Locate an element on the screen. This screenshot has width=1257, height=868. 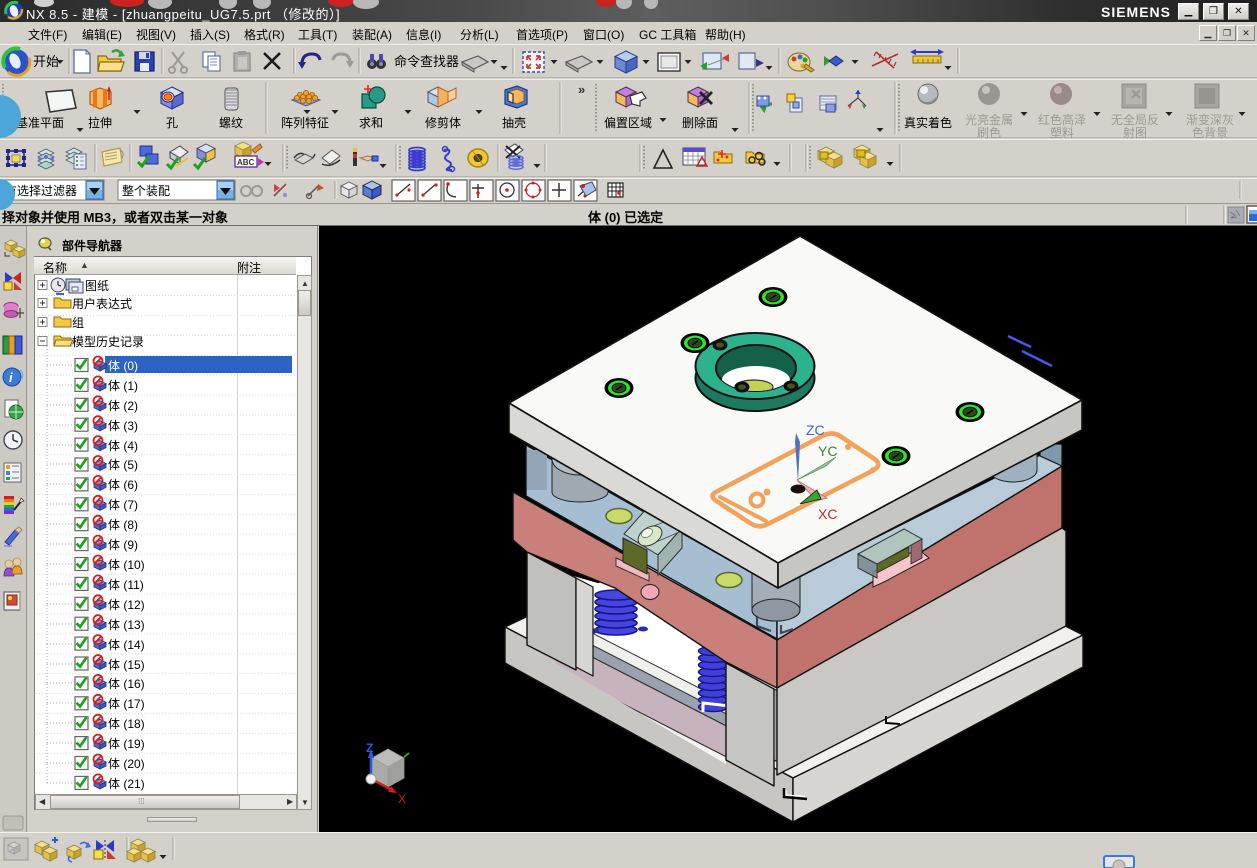
svg-text: XC is located at coordinates (827, 514).